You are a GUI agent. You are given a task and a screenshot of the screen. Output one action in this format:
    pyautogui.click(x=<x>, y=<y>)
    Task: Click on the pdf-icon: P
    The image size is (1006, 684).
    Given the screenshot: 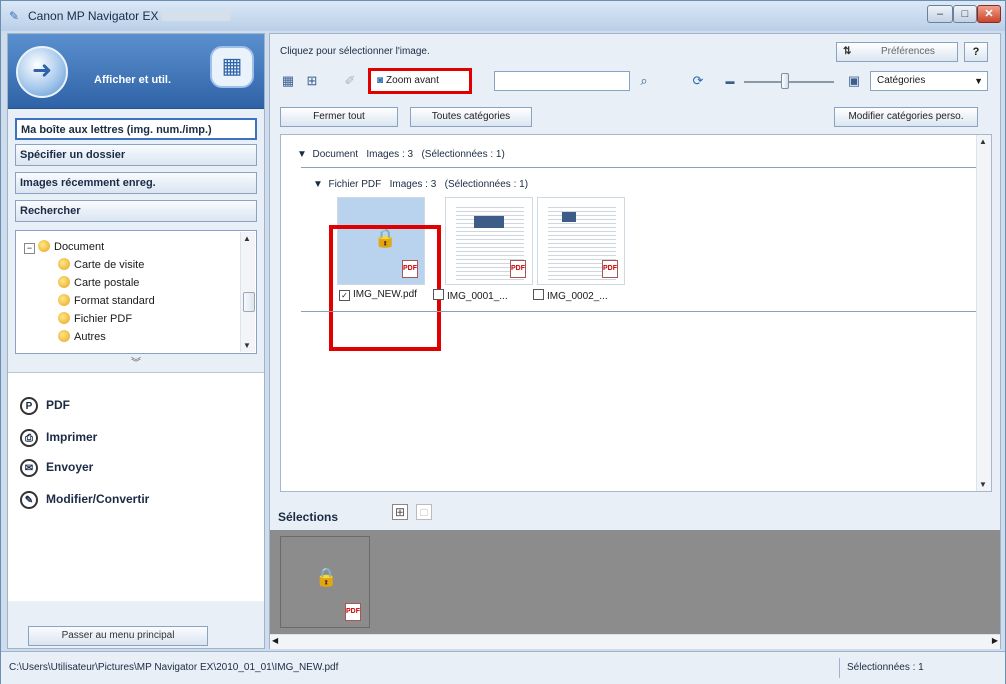 What is the action you would take?
    pyautogui.click(x=29, y=405)
    